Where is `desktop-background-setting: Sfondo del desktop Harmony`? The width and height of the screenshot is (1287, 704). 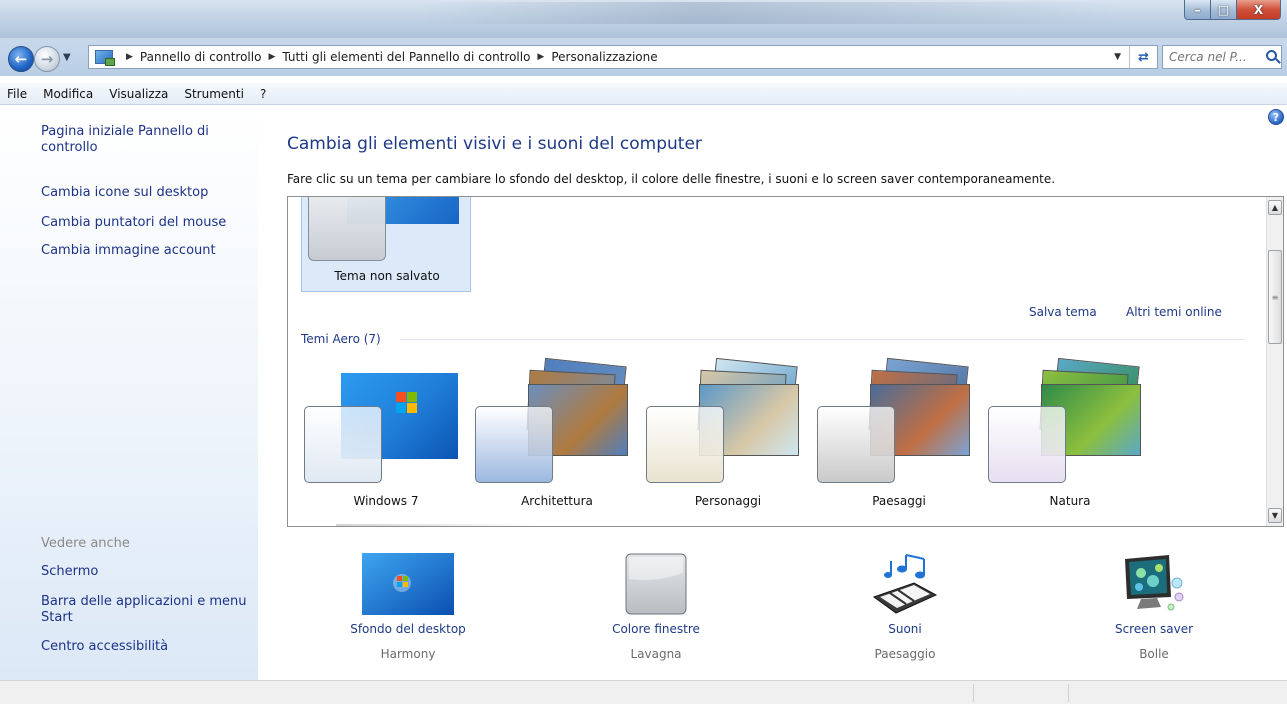 desktop-background-setting: Sfondo del desktop Harmony is located at coordinates (408, 610).